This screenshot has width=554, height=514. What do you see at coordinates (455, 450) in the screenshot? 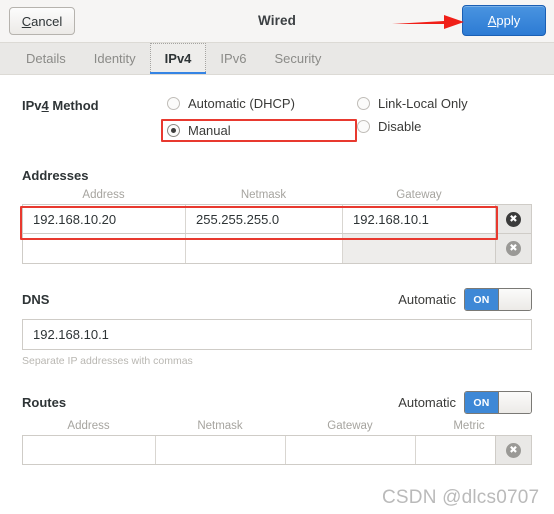
I see `route-metric-input-row1` at bounding box center [455, 450].